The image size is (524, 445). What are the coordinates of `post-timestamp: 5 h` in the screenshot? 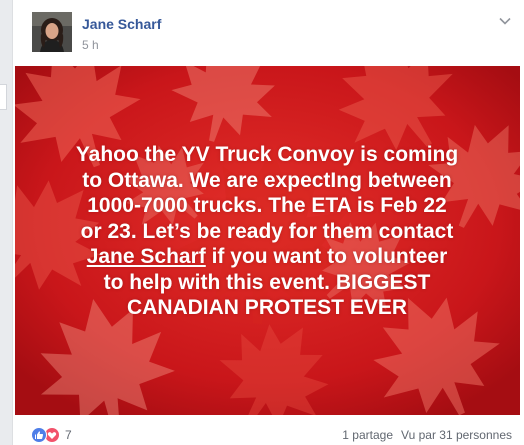 It's located at (90, 45).